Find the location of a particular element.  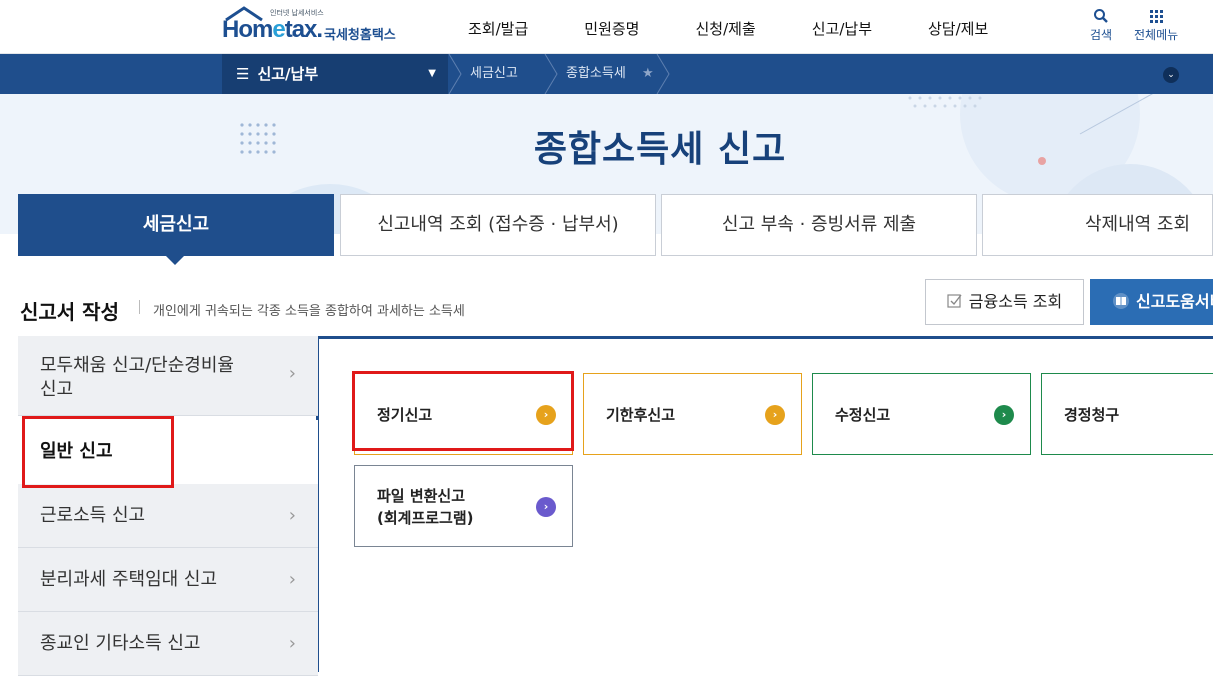

logo-wordmark-e: e is located at coordinates (278, 29).